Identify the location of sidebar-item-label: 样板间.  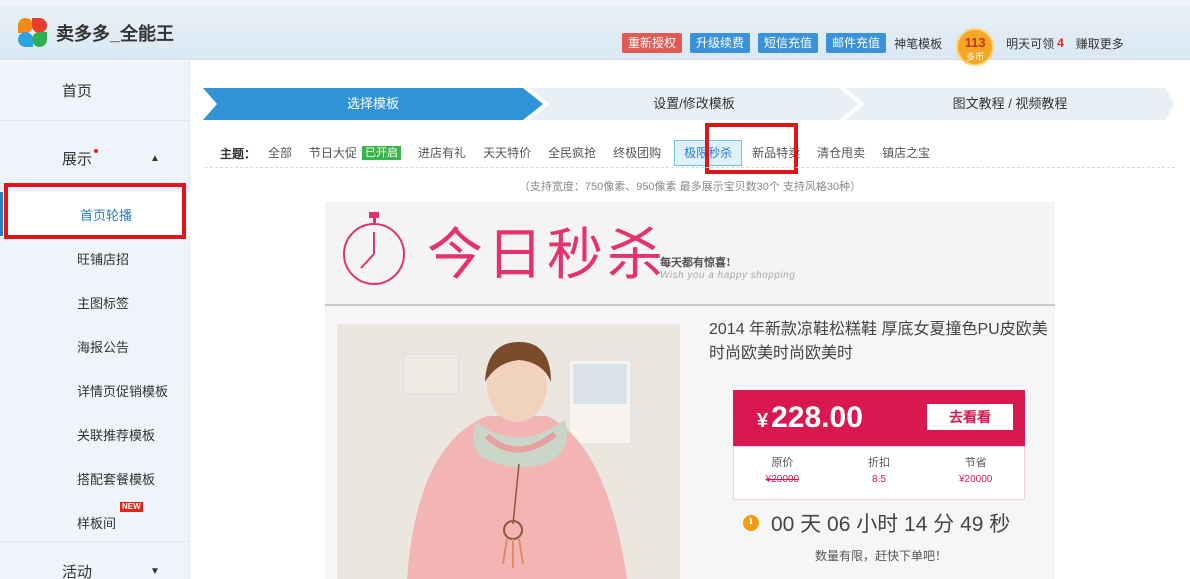
(97, 523).